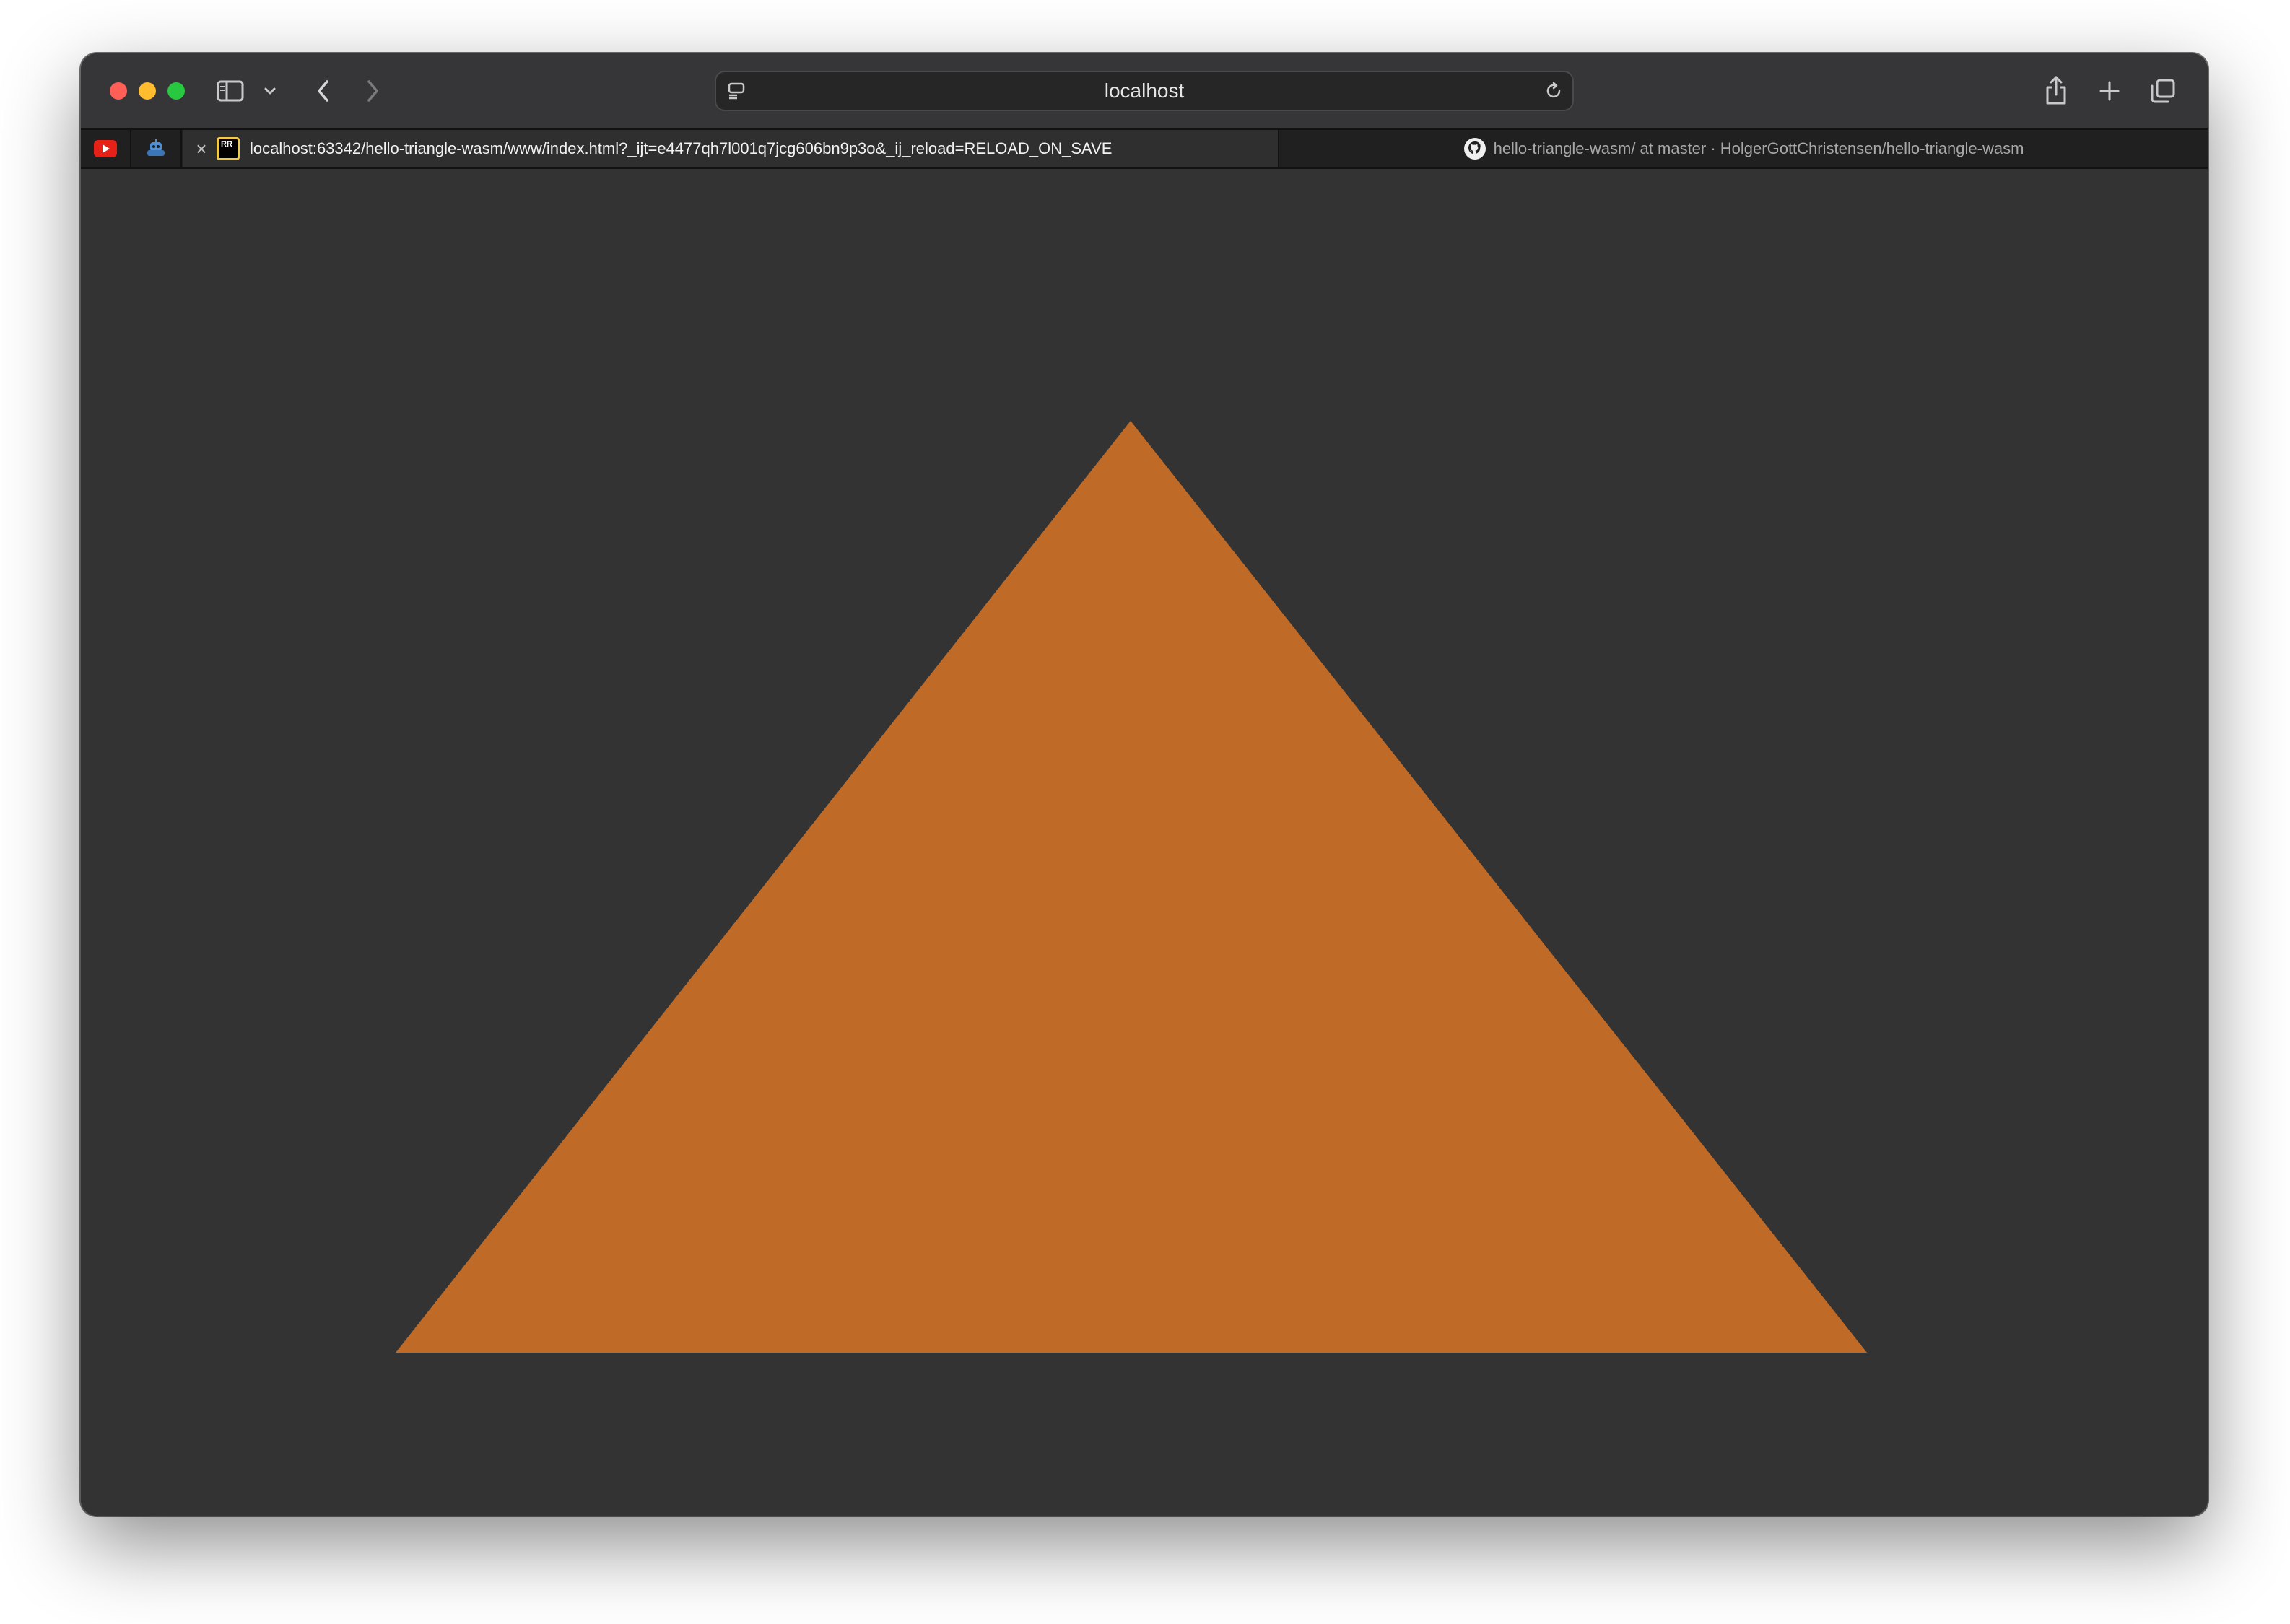 This screenshot has width=2290, height=1624. Describe the element at coordinates (148, 91) in the screenshot. I see `minimize-window-button` at that location.